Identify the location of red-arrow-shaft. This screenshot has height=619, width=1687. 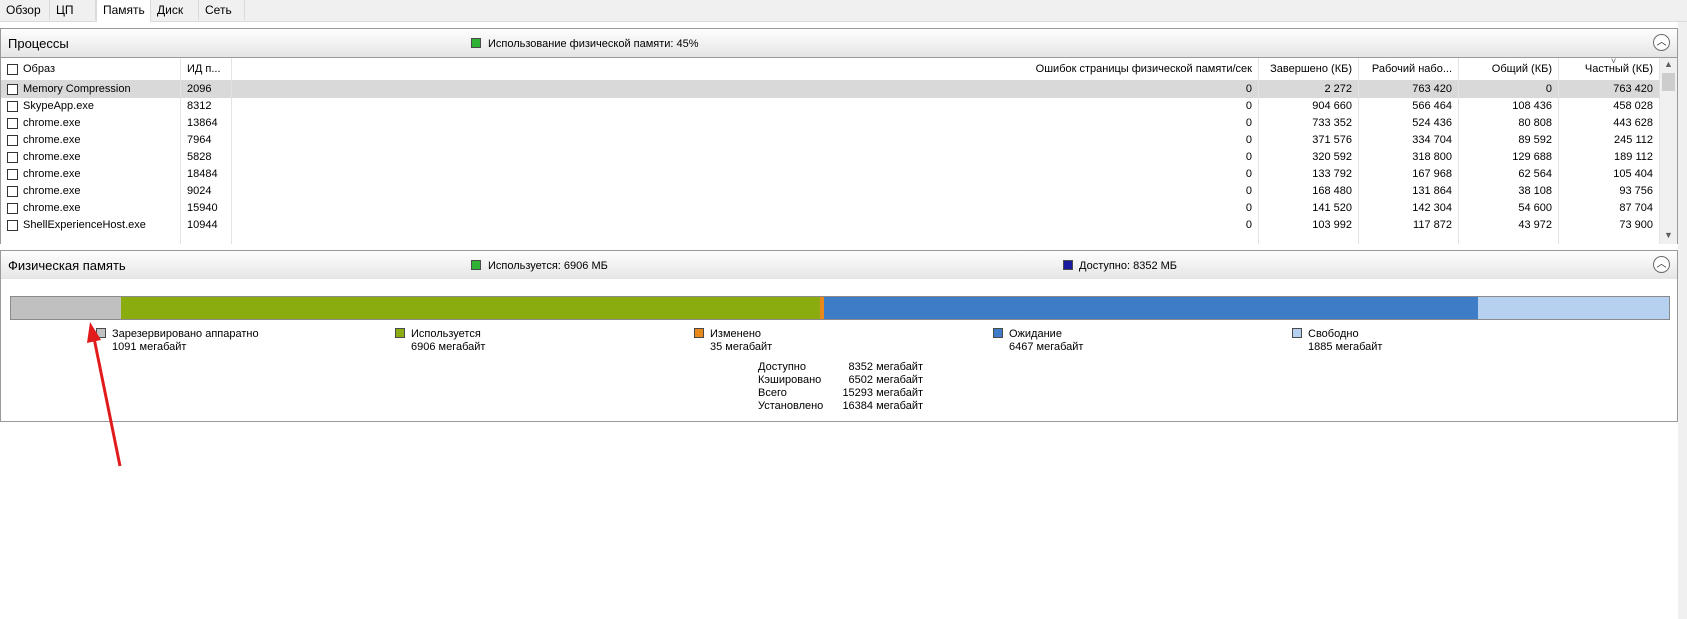
(107, 402).